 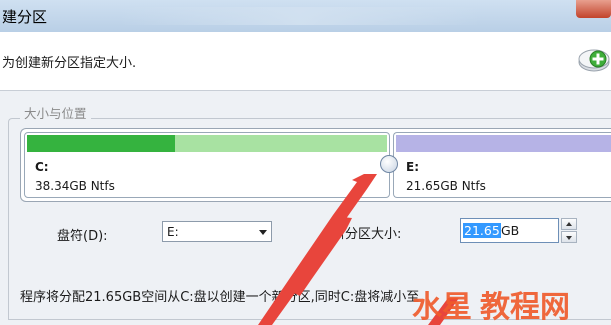 I want to click on drive-letter-value: E:, so click(x=173, y=232).